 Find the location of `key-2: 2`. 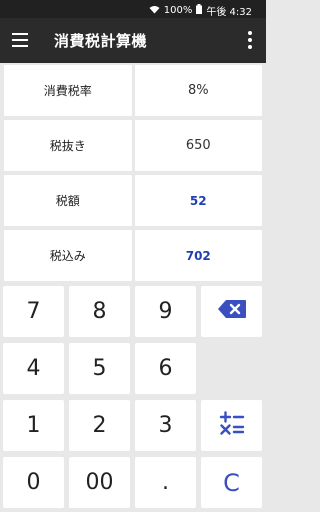

key-2: 2 is located at coordinates (99, 425).